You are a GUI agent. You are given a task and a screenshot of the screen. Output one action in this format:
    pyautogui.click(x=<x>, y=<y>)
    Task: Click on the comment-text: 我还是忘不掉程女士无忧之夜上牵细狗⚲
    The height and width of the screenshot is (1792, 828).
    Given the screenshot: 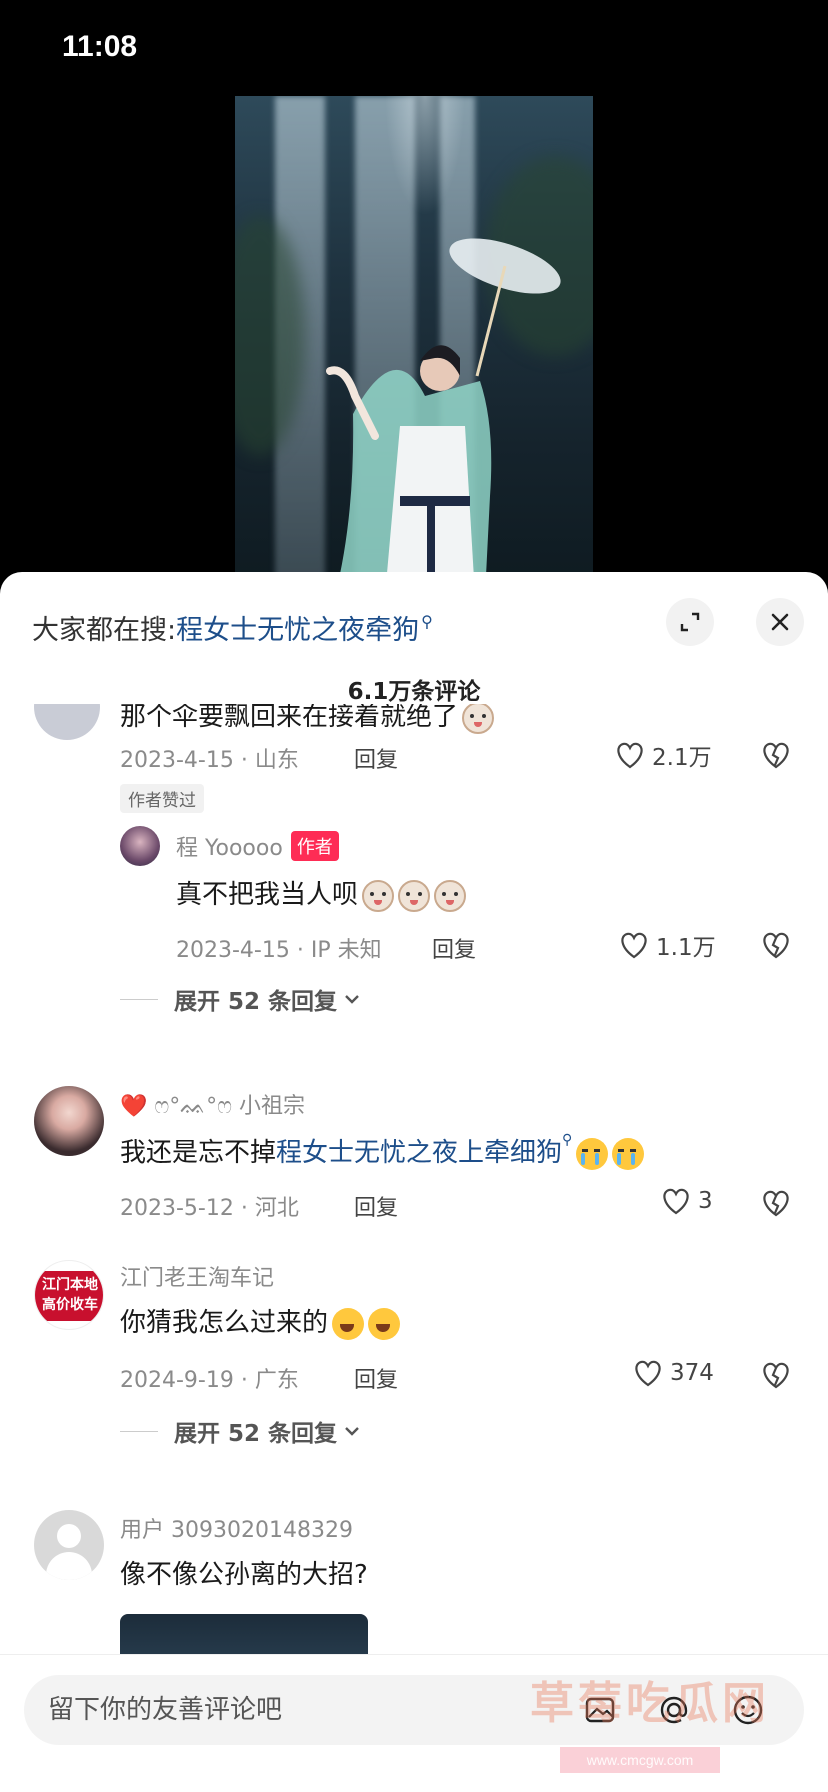 What is the action you would take?
    pyautogui.click(x=382, y=1151)
    